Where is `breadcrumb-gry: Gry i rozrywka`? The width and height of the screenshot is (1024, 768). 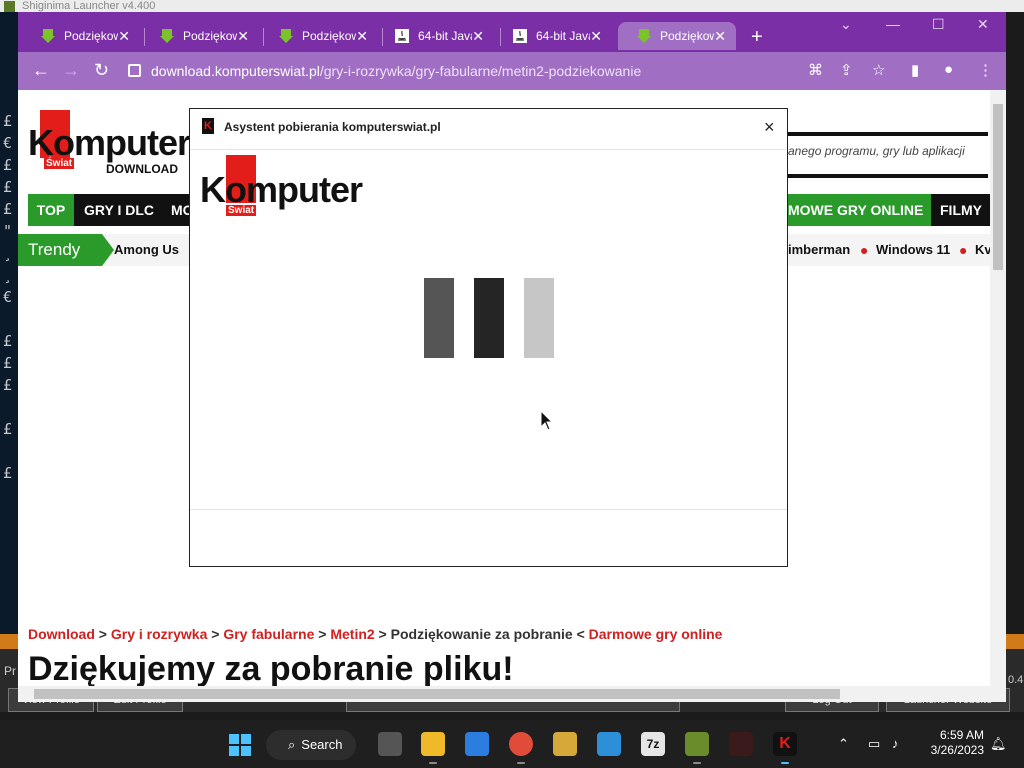
breadcrumb-gry: Gry i rozrywka is located at coordinates (159, 634).